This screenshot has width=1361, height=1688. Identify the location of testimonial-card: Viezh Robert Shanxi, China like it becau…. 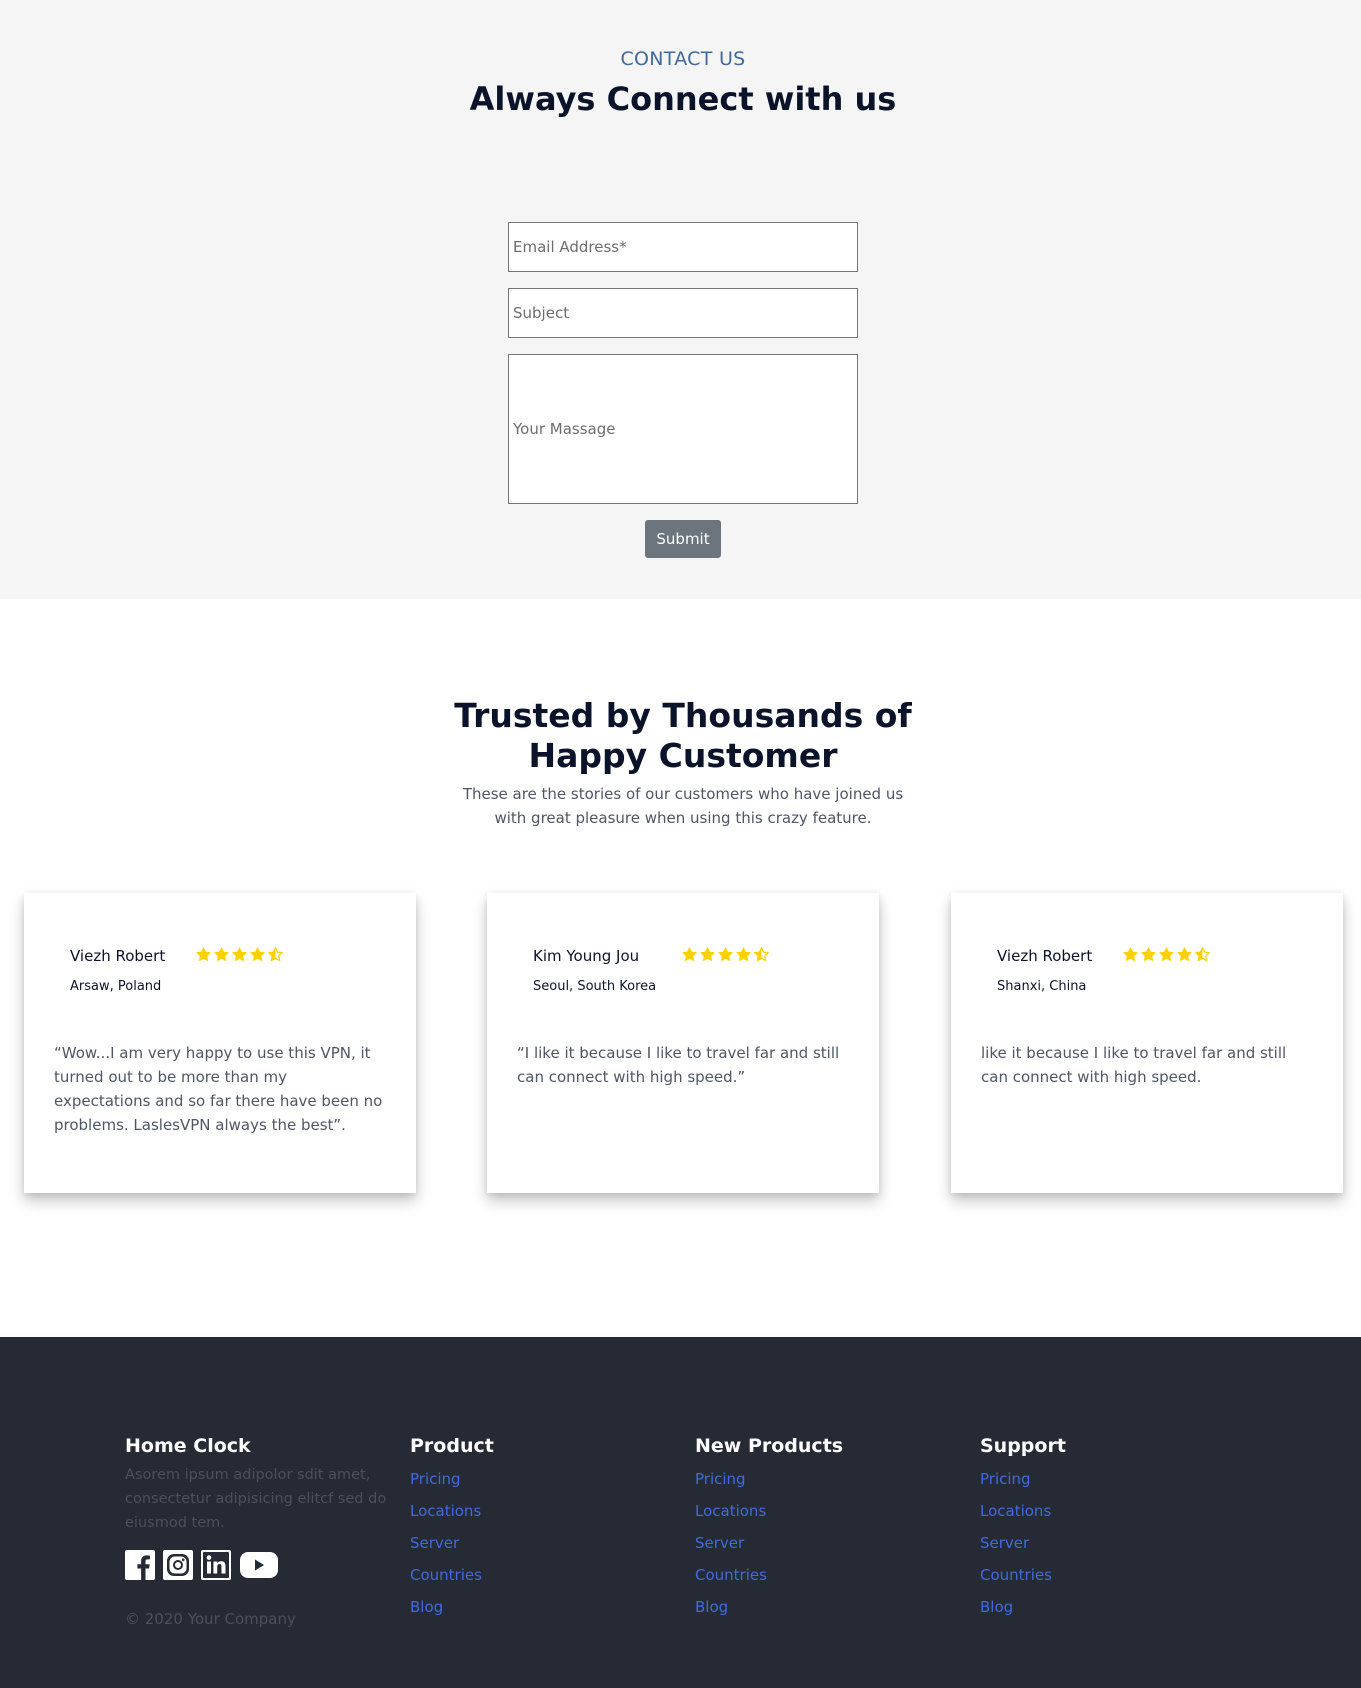
(1147, 1043).